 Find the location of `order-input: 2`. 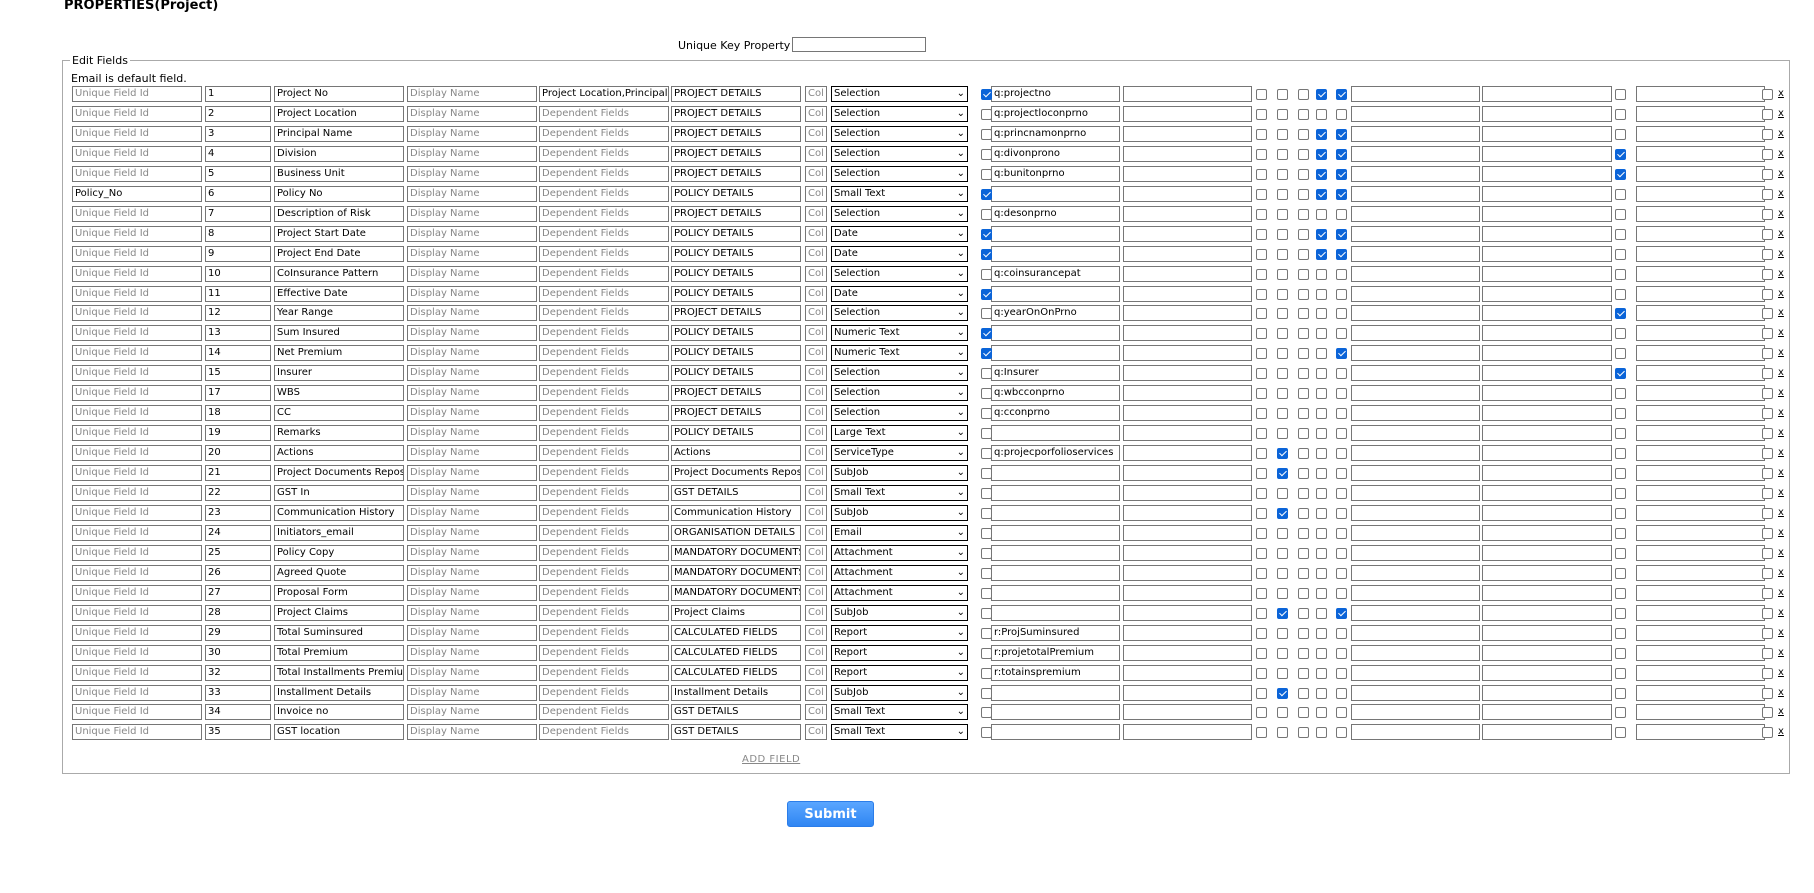

order-input: 2 is located at coordinates (238, 113).